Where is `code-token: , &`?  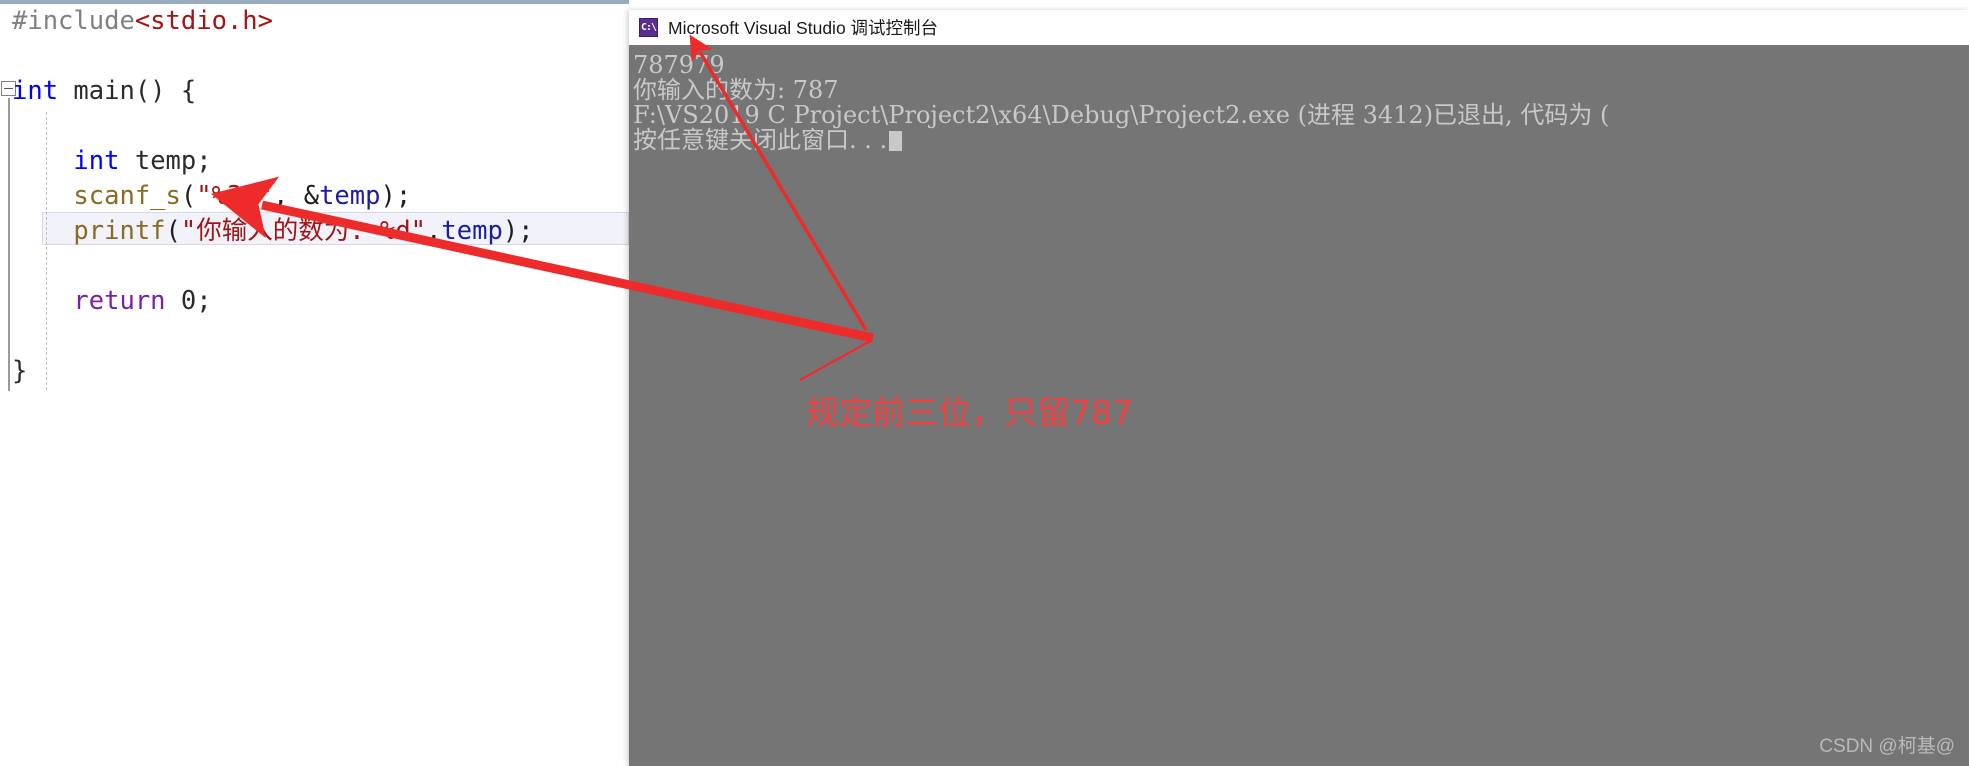 code-token: , & is located at coordinates (296, 196).